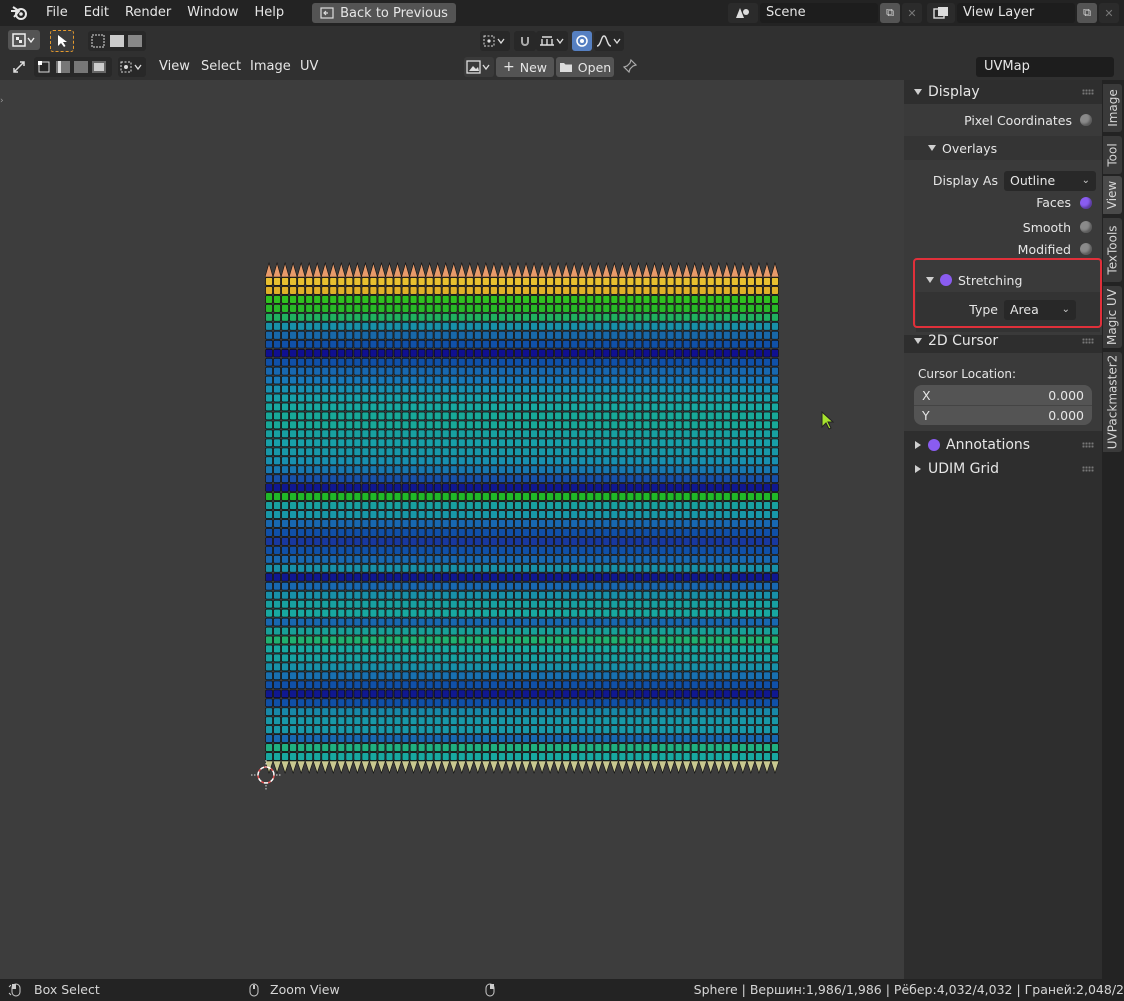 Image resolution: width=1124 pixels, height=1001 pixels. I want to click on annotations-toggle, so click(934, 445).